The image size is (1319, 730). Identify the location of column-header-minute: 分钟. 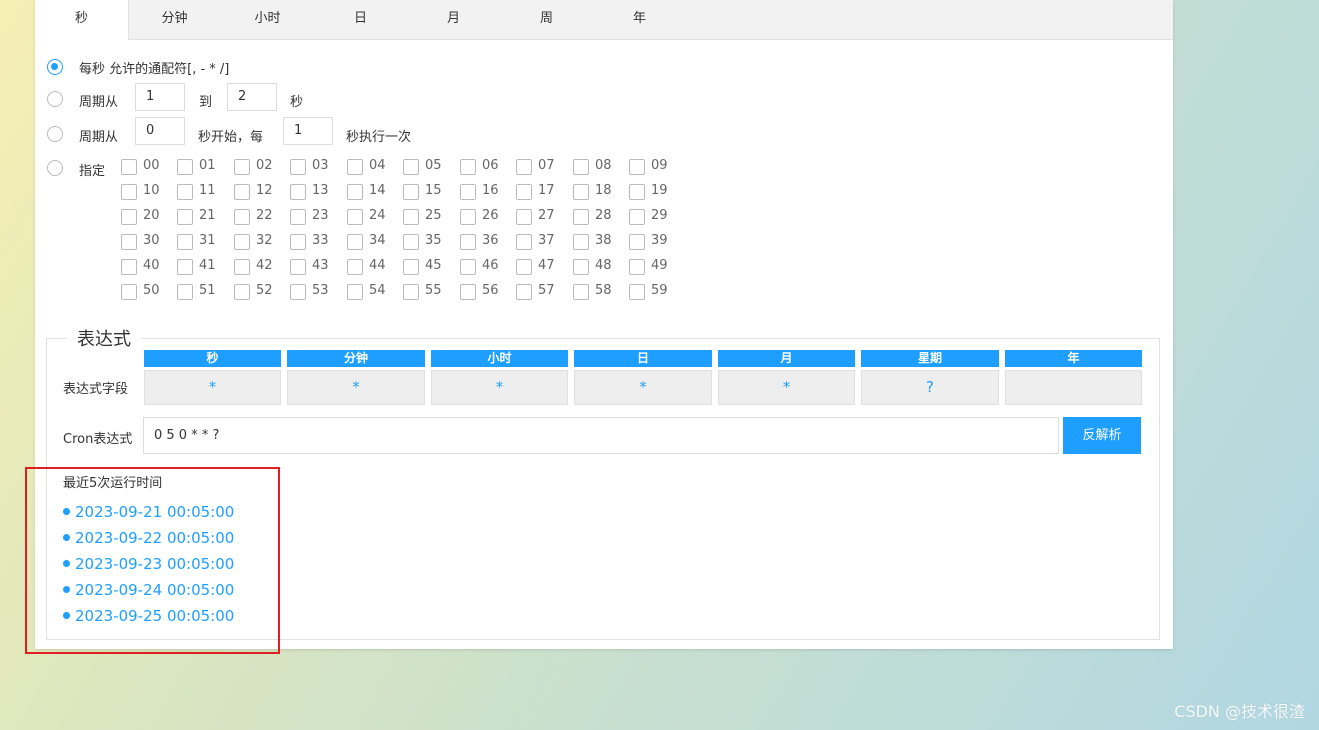
(356, 358).